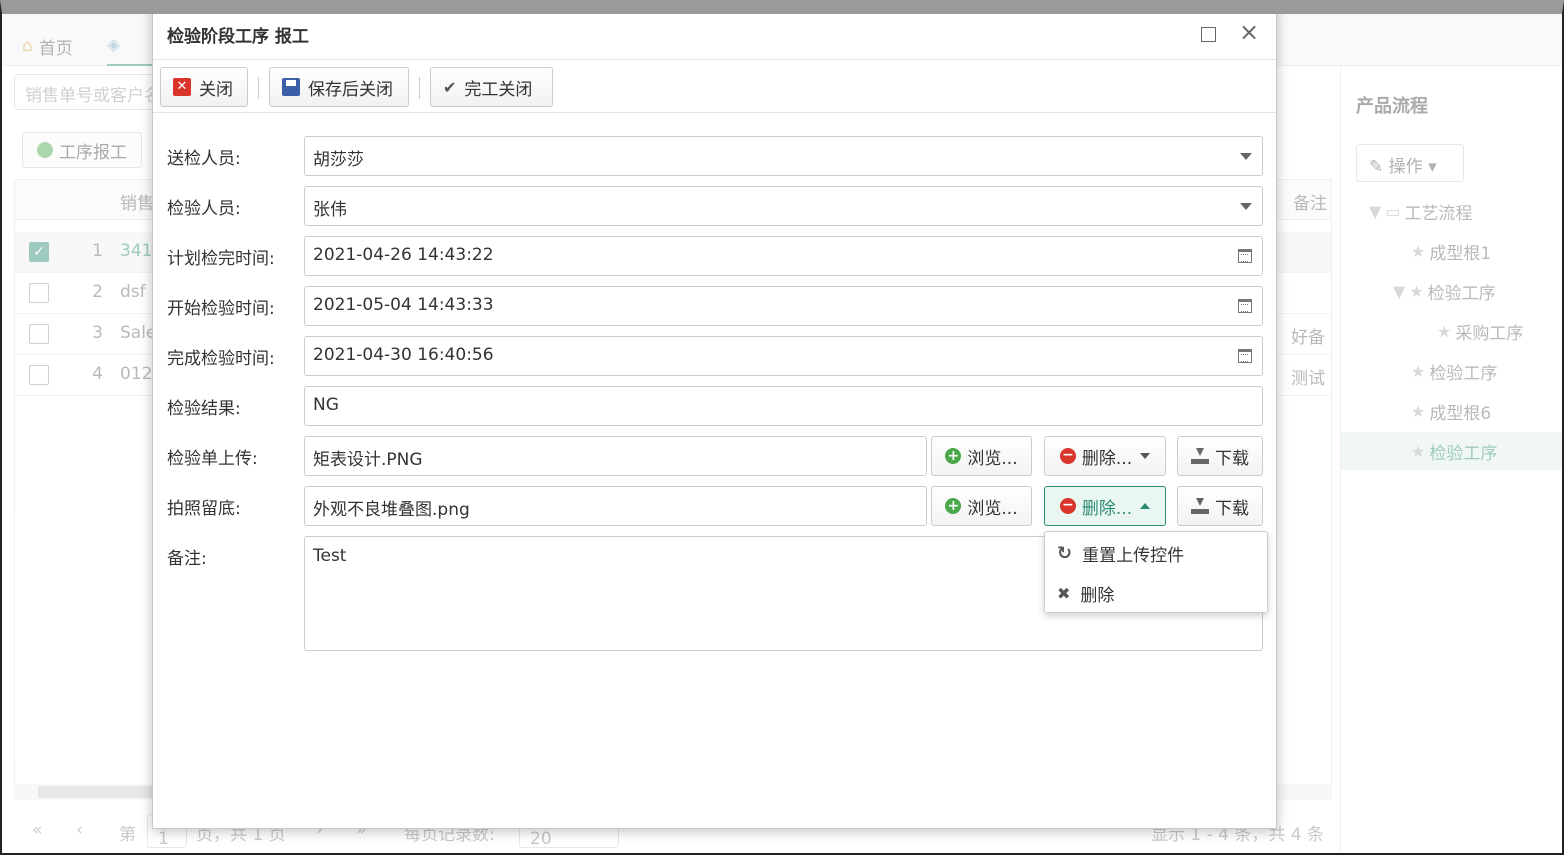 Image resolution: width=1564 pixels, height=855 pixels. Describe the element at coordinates (615, 456) in the screenshot. I see `upload-sheet-filename: 矩表设计.PNG` at that location.